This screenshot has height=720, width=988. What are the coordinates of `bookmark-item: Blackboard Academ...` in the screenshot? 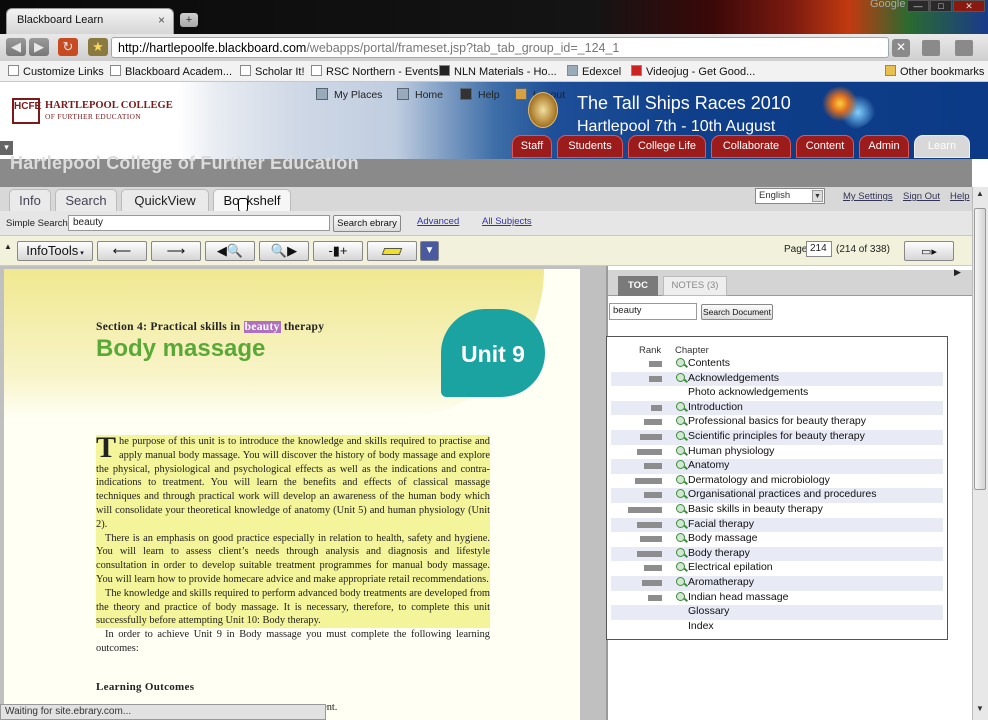 It's located at (171, 71).